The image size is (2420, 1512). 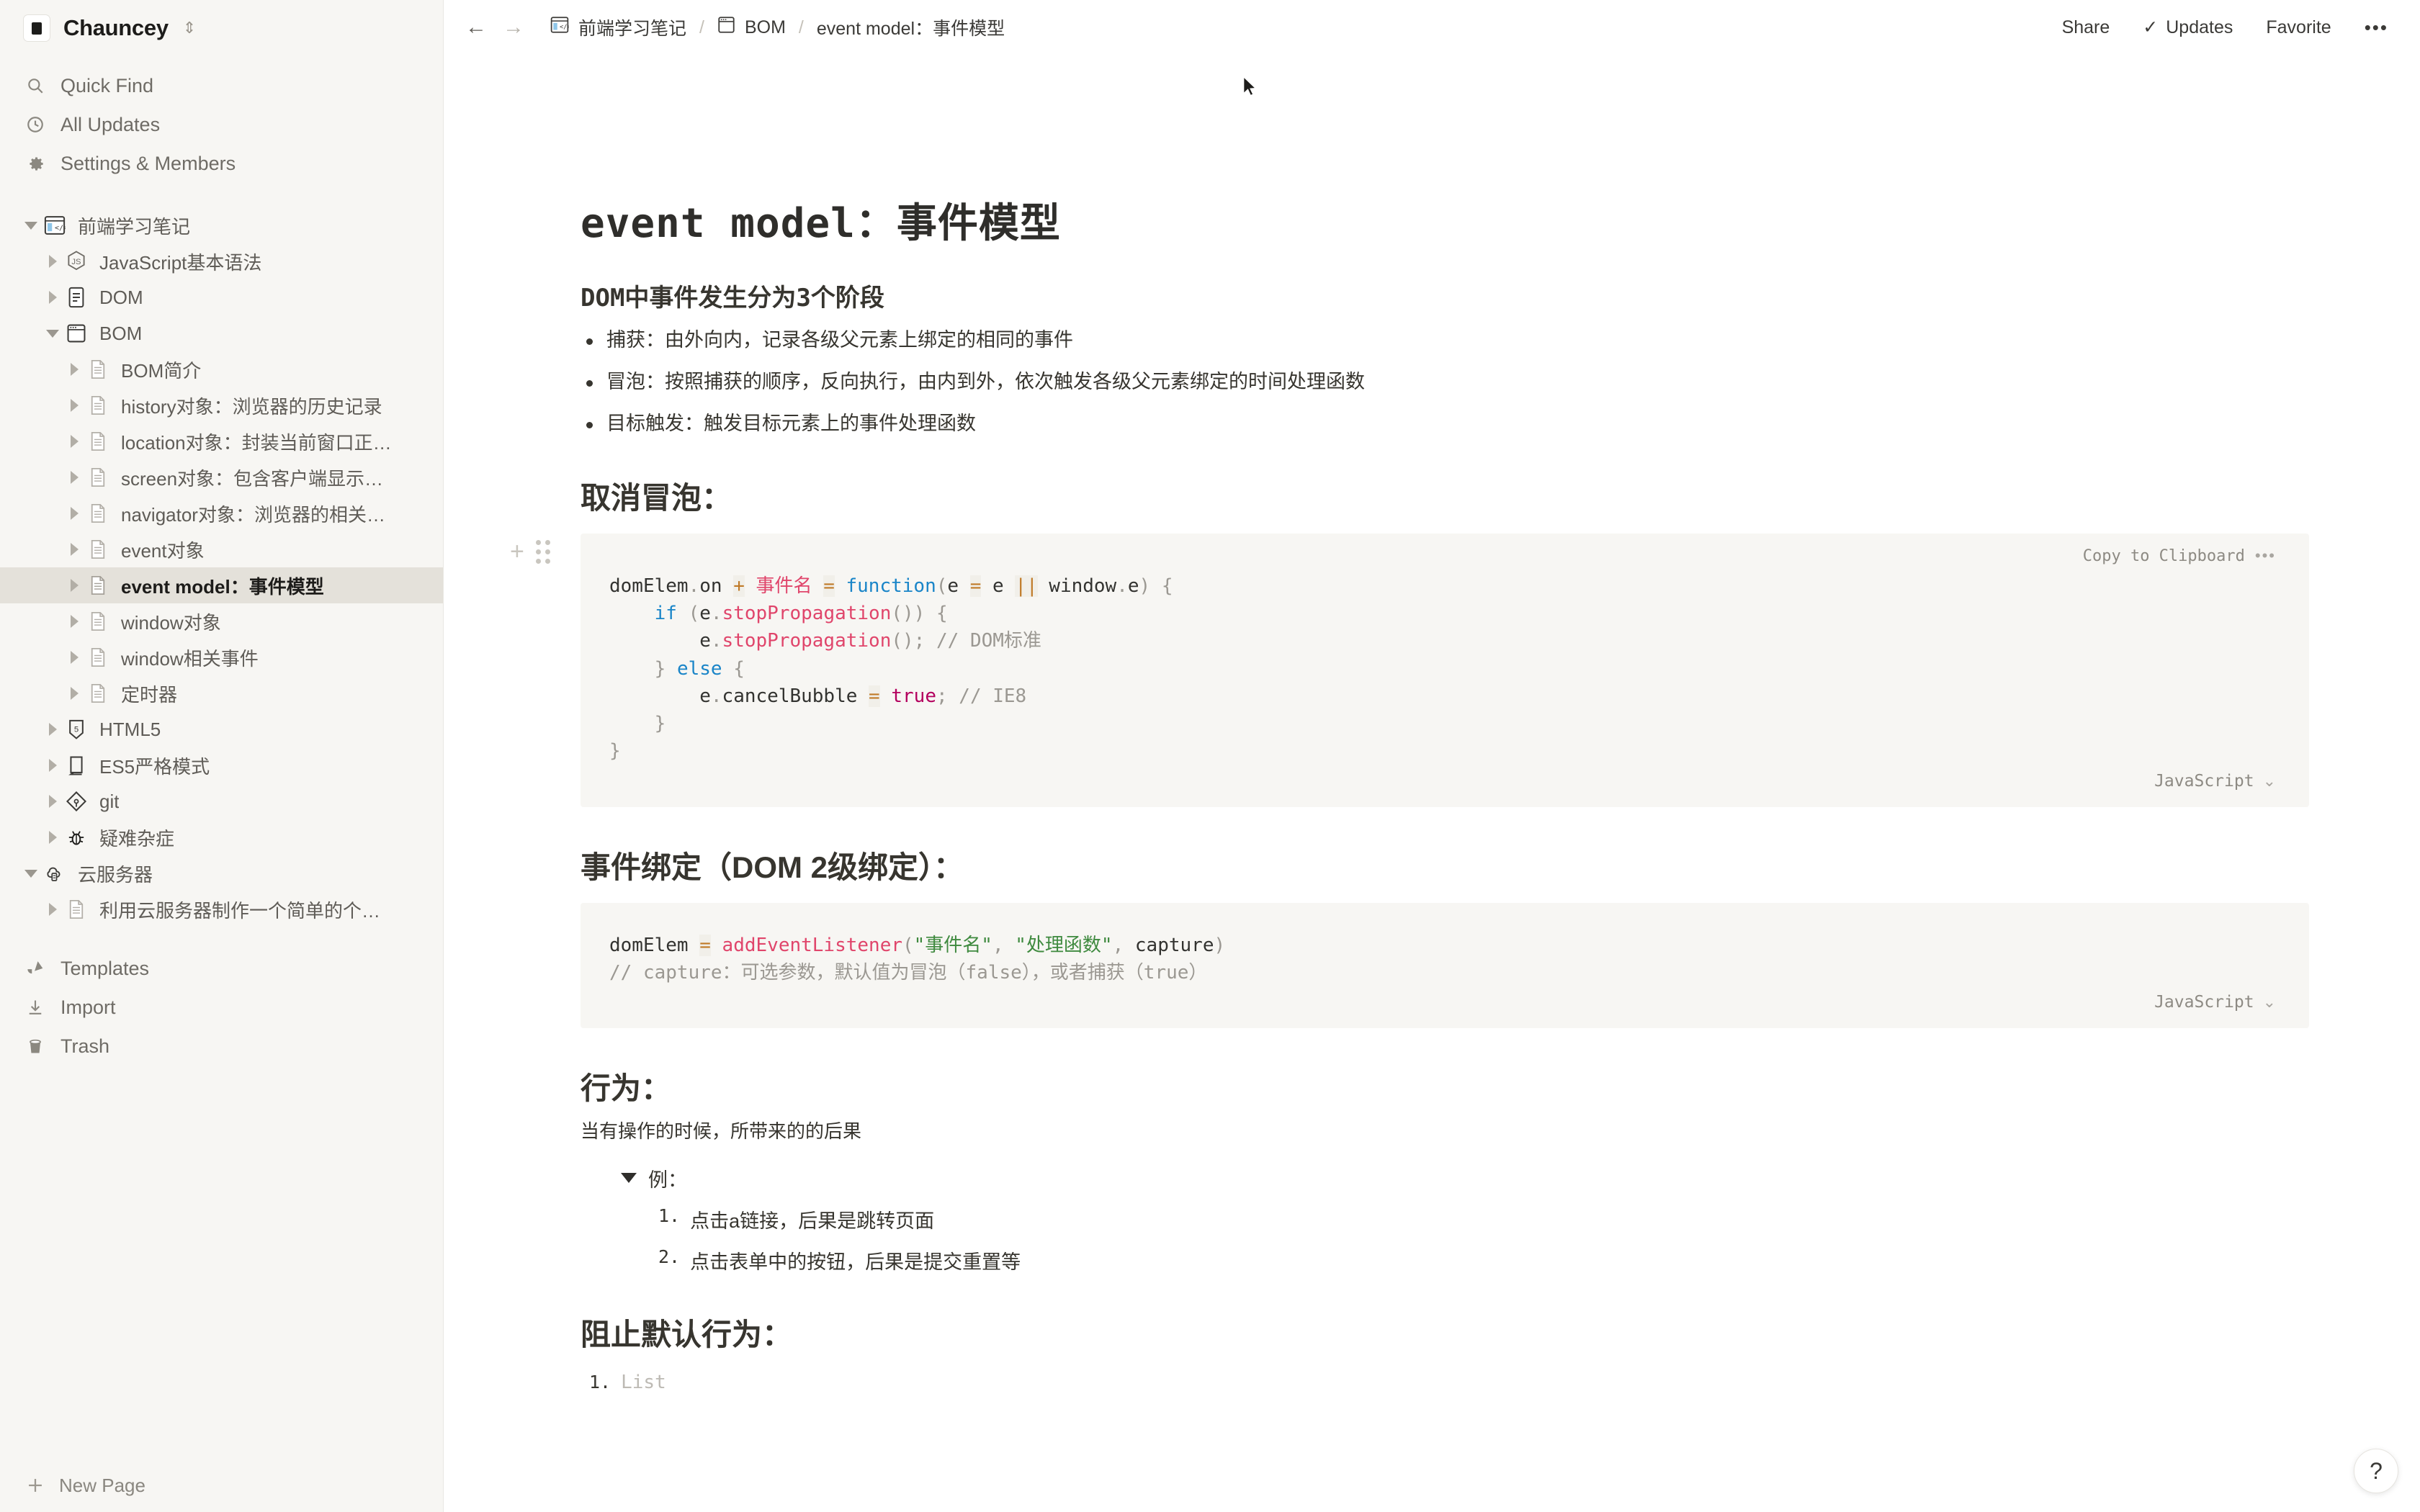 I want to click on breadcrumb-item-frontend-notes: </> 前端学习笔记, so click(x=618, y=27).